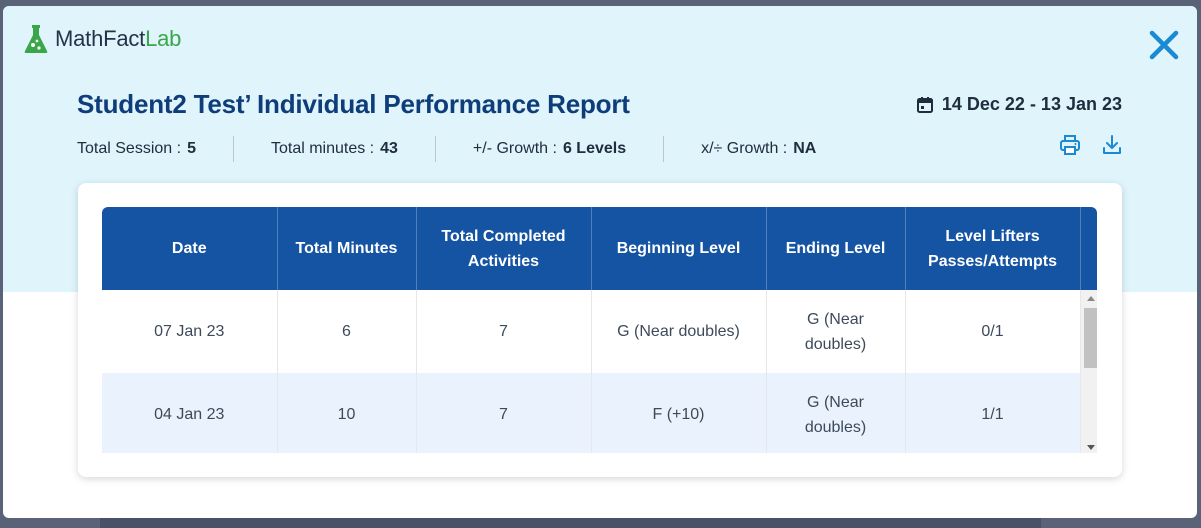 This screenshot has width=1201, height=528. Describe the element at coordinates (36, 39) in the screenshot. I see `flask-icon` at that location.